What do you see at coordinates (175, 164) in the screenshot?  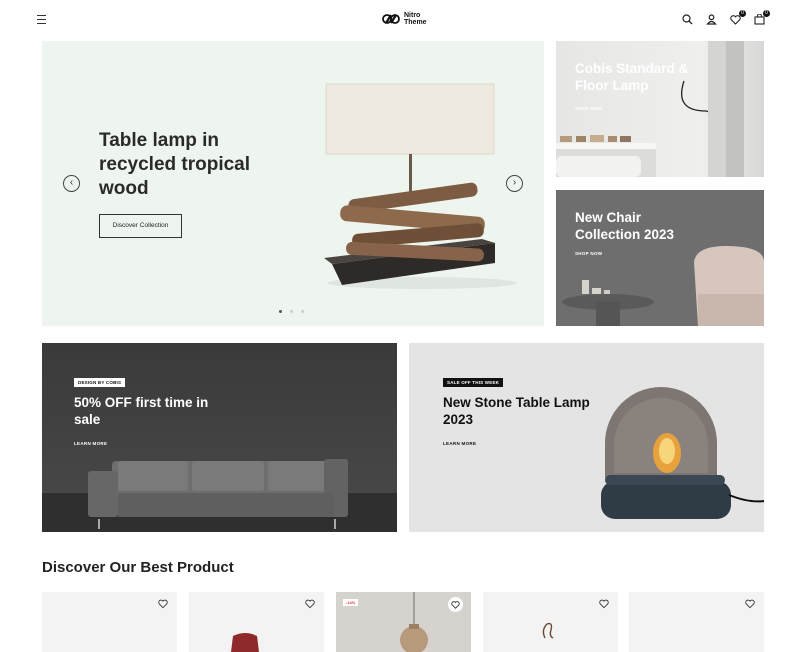 I see `hero-title: Table lamp in recycled tropical wood` at bounding box center [175, 164].